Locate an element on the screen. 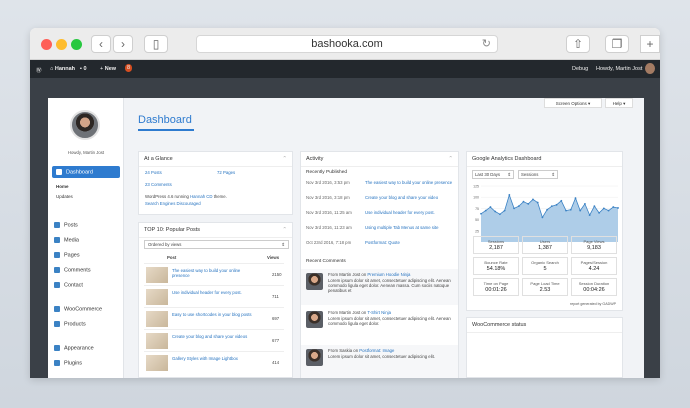  forward-icon: › is located at coordinates (123, 44).